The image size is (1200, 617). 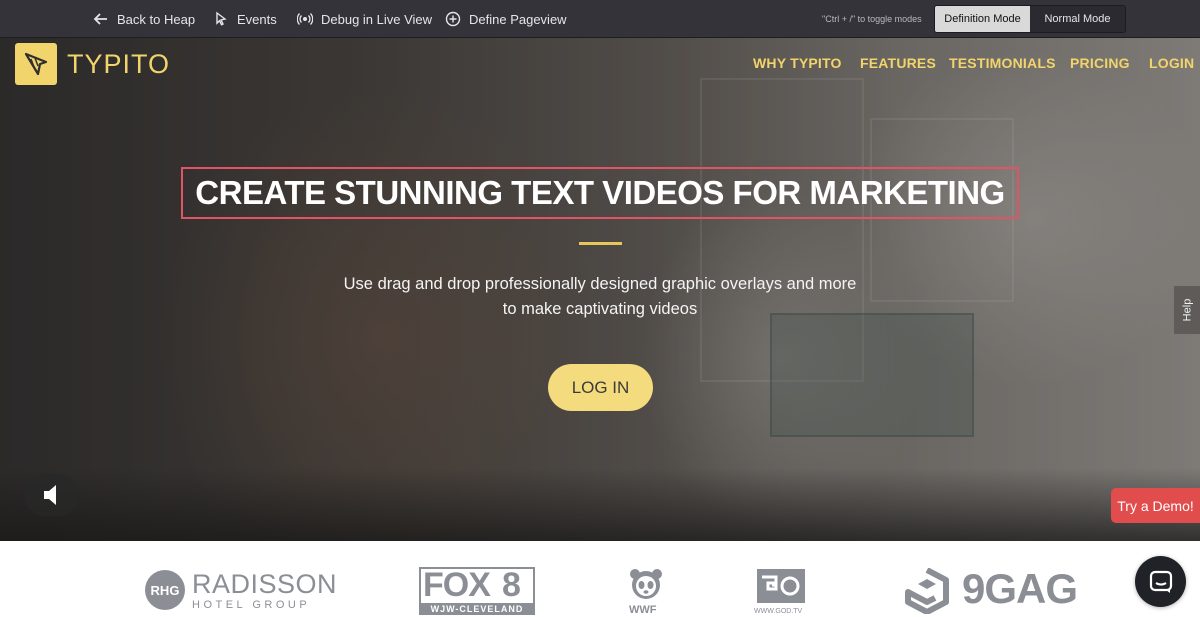 What do you see at coordinates (643, 610) in the screenshot?
I see `wwf-name: WWF` at bounding box center [643, 610].